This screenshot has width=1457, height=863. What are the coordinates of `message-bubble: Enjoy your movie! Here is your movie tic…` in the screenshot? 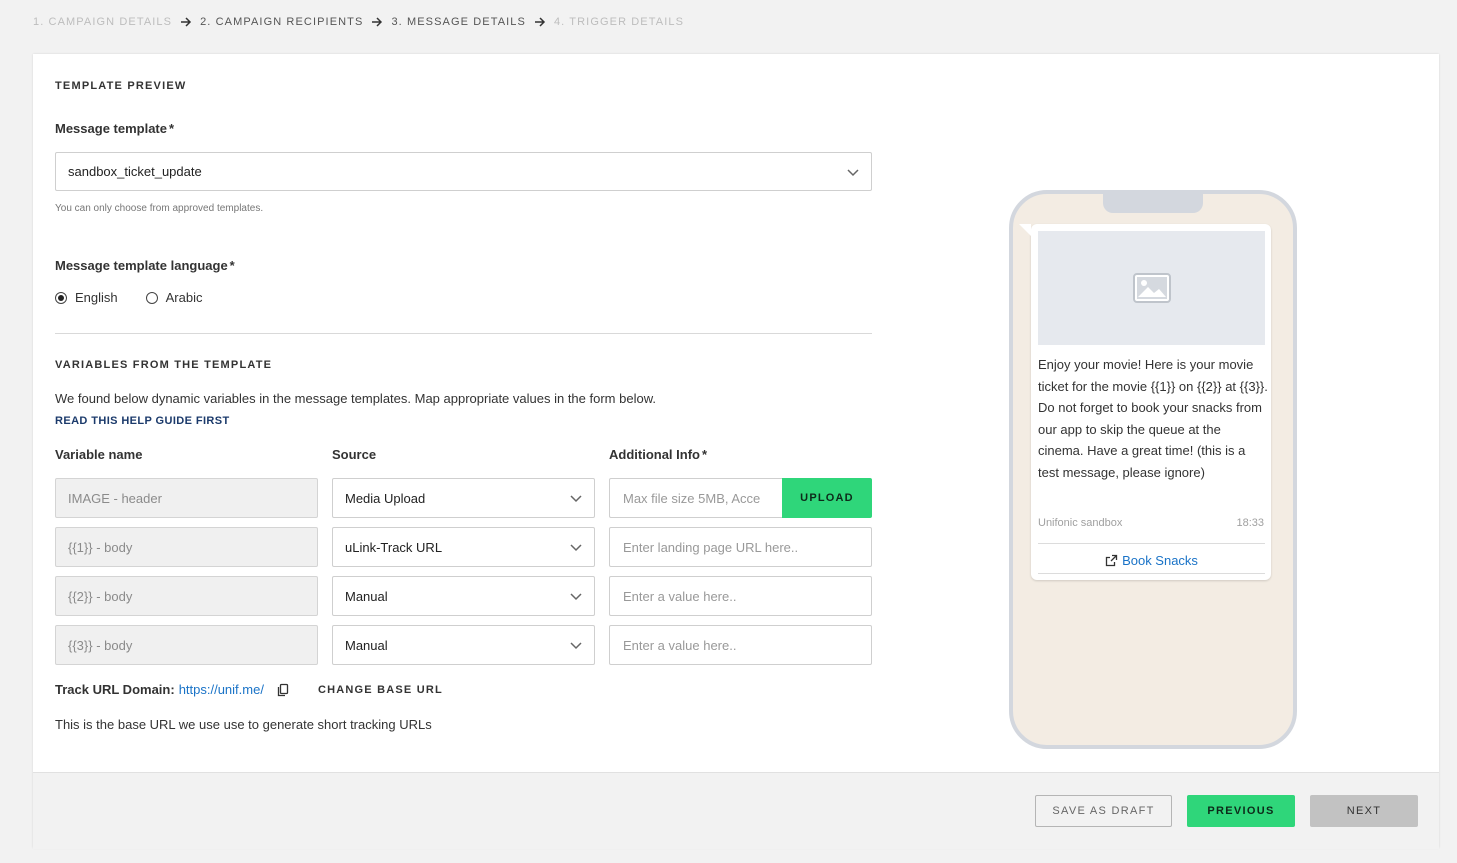 It's located at (1145, 402).